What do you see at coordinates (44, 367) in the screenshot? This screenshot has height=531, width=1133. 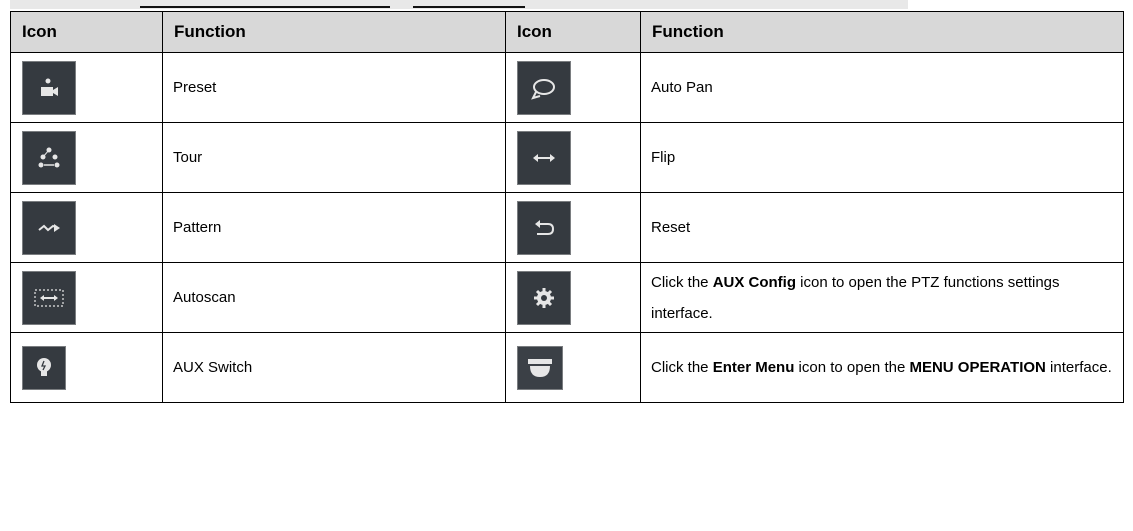 I see `aux-switch-bulb-icon` at bounding box center [44, 367].